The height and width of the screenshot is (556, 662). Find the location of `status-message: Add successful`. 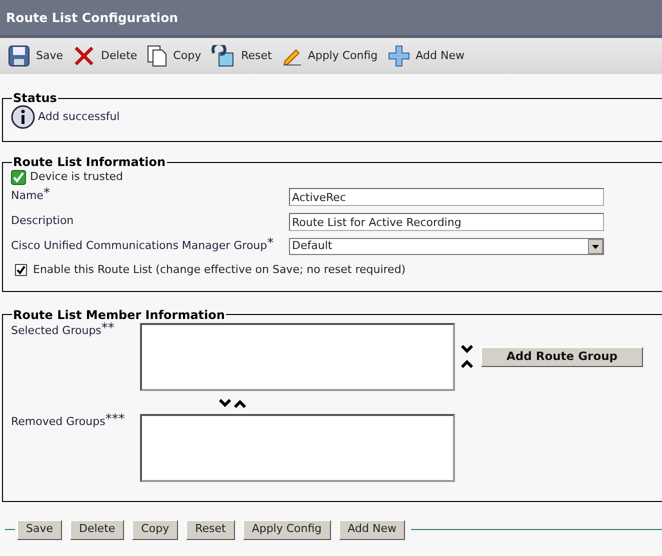

status-message: Add successful is located at coordinates (79, 116).